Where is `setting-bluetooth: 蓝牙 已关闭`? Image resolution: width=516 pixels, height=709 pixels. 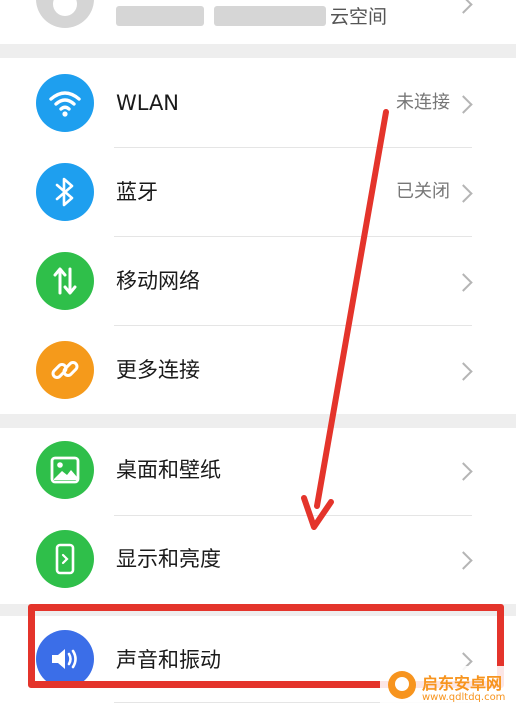 setting-bluetooth: 蓝牙 已关闭 is located at coordinates (258, 192).